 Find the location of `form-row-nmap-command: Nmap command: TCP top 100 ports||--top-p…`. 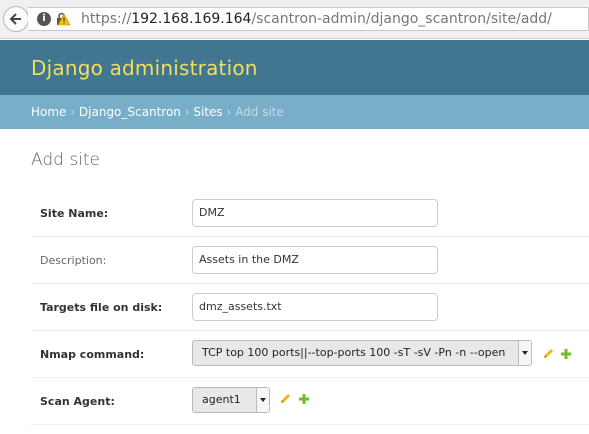

form-row-nmap-command: Nmap command: TCP top 100 ports||--top-p… is located at coordinates (310, 354).